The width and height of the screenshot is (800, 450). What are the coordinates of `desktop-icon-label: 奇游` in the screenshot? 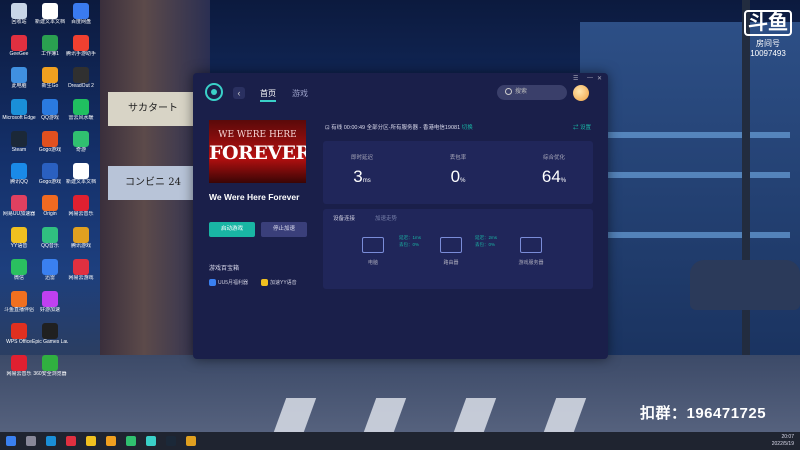 It's located at (80, 150).